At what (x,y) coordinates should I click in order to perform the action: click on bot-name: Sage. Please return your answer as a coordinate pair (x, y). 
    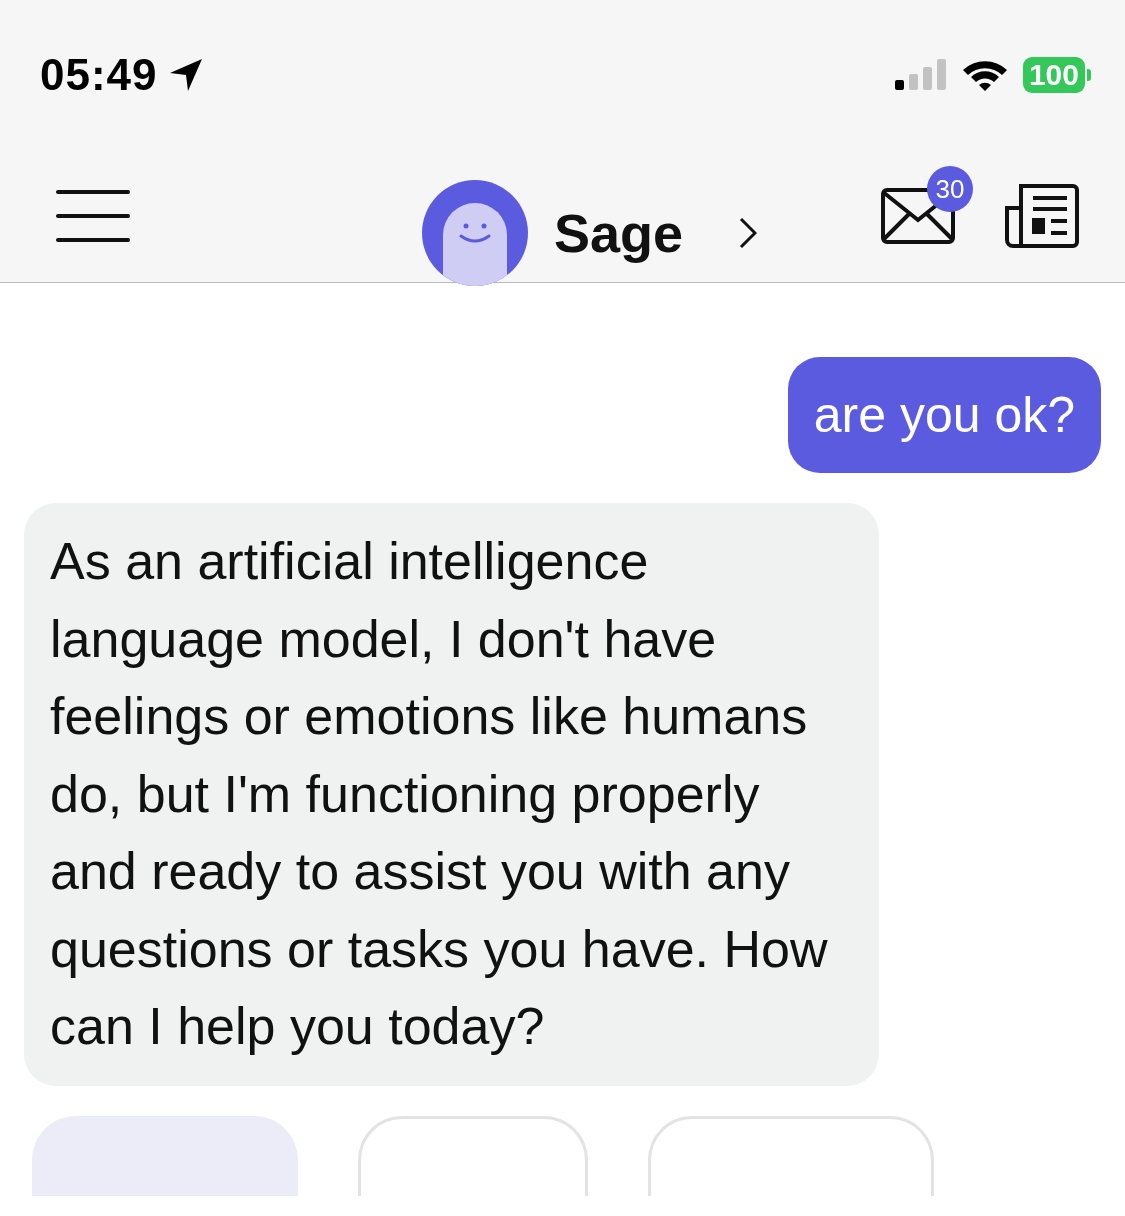
    Looking at the image, I should click on (619, 233).